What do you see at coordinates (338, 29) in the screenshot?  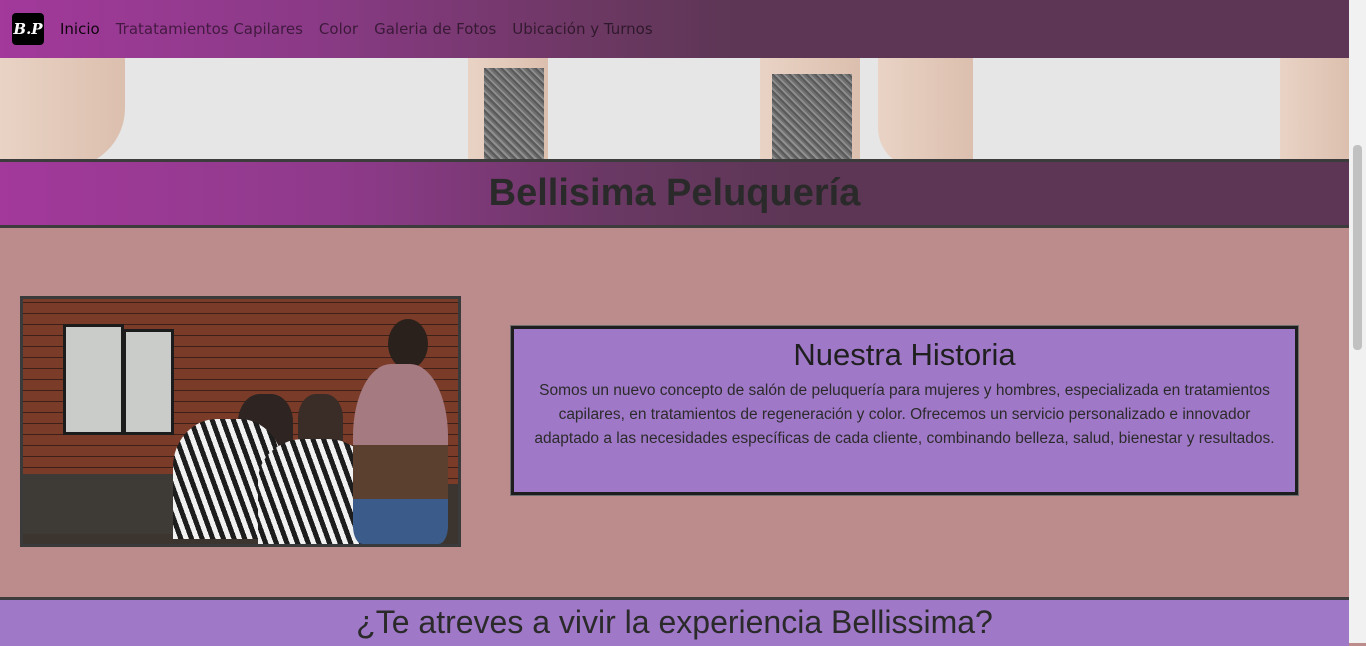 I see `nav-link-color: Color` at bounding box center [338, 29].